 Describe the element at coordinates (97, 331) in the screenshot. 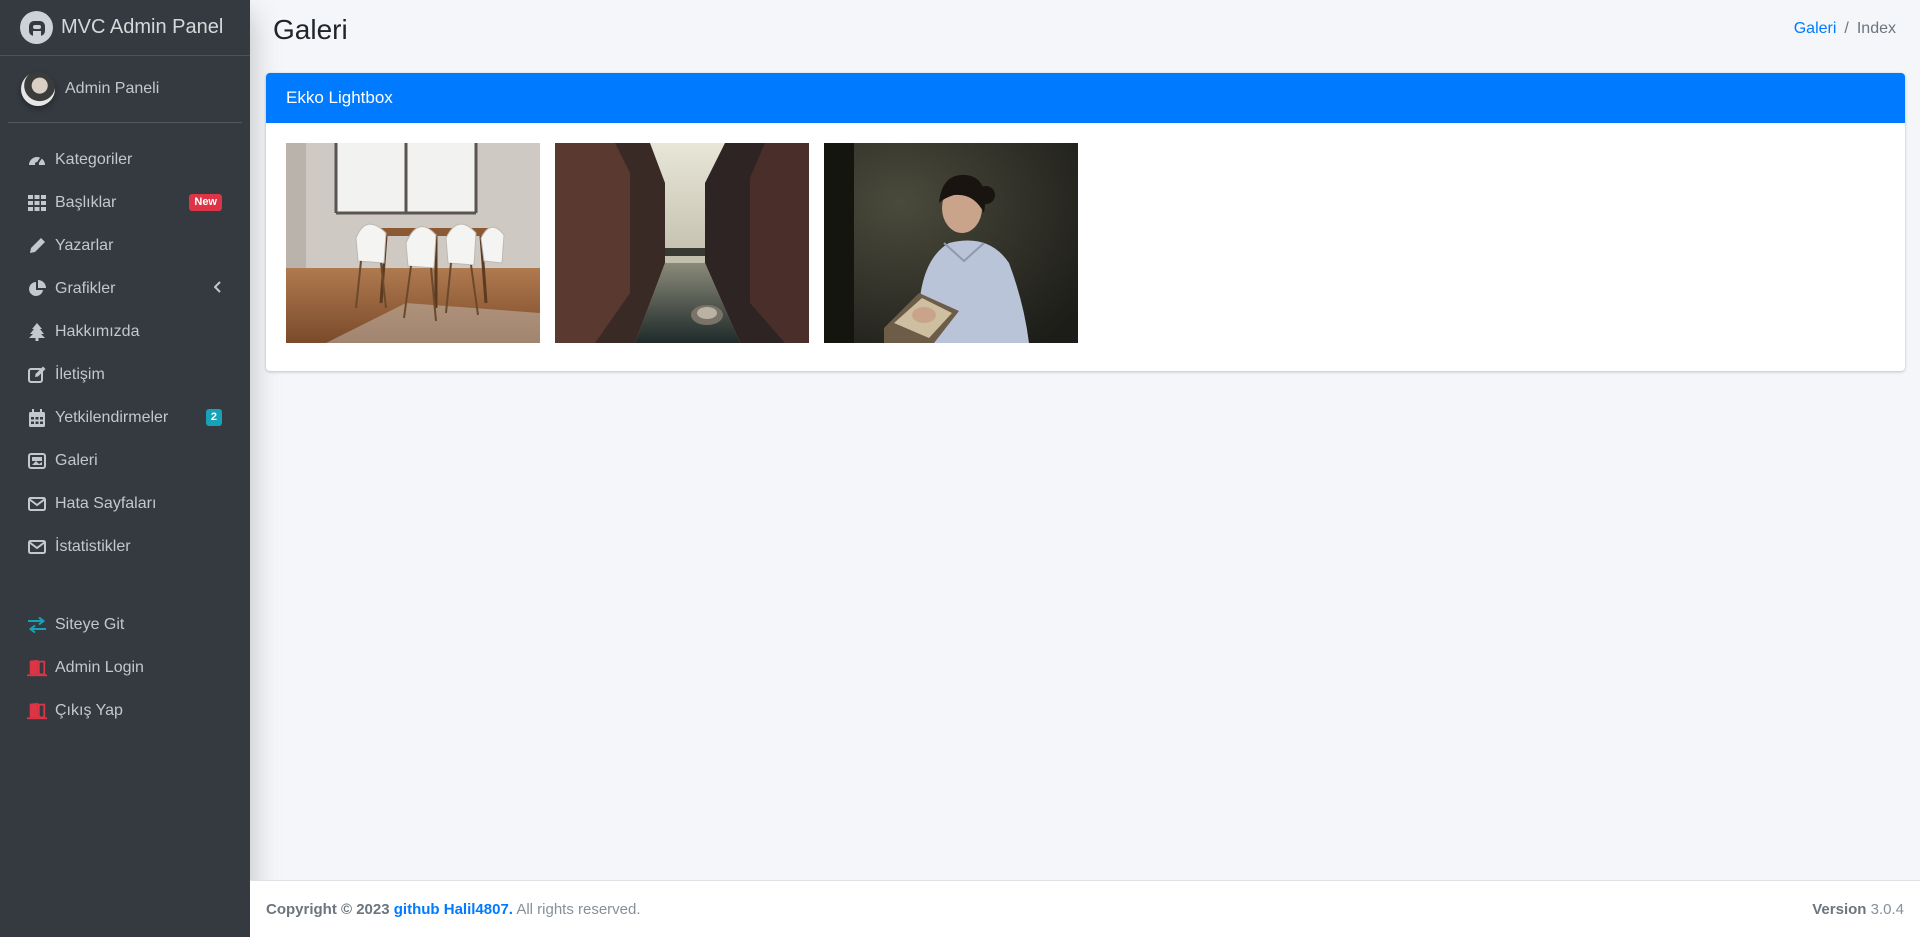

I see `sidebar-item-label: Hakkımızda` at that location.